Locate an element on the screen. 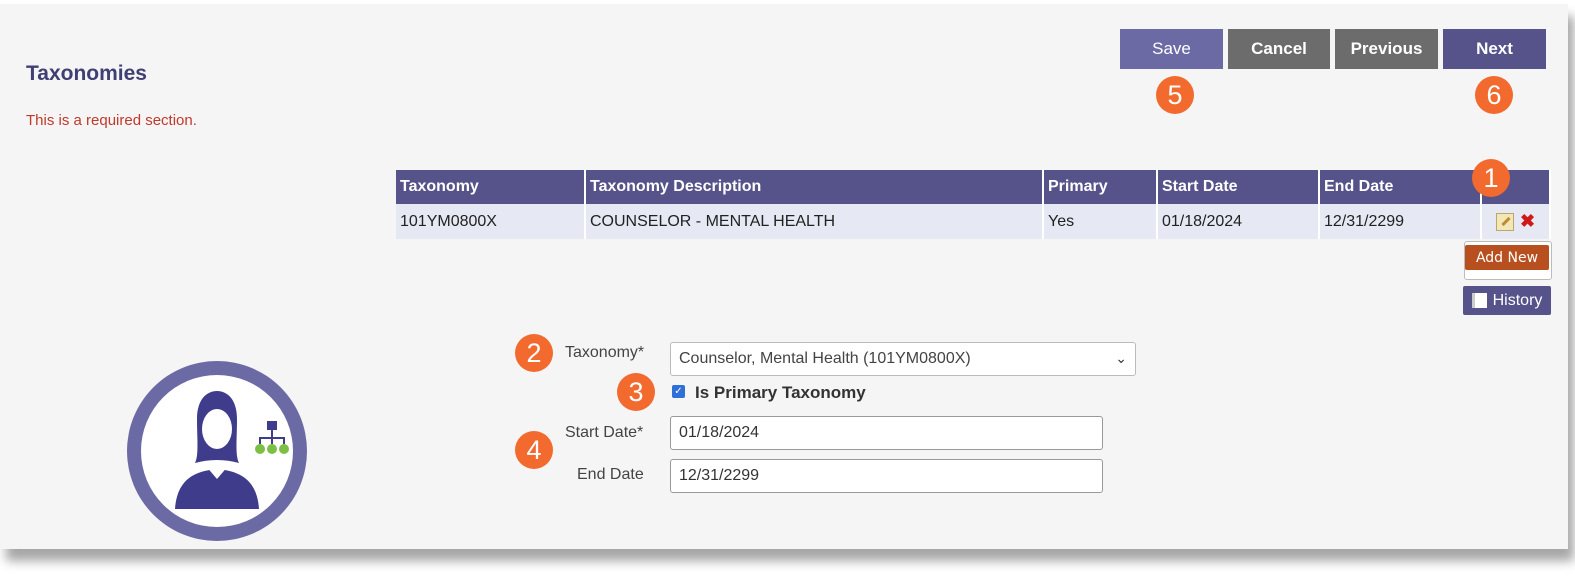 Image resolution: width=1575 pixels, height=586 pixels. column-header-primary: Primary is located at coordinates (1100, 187).